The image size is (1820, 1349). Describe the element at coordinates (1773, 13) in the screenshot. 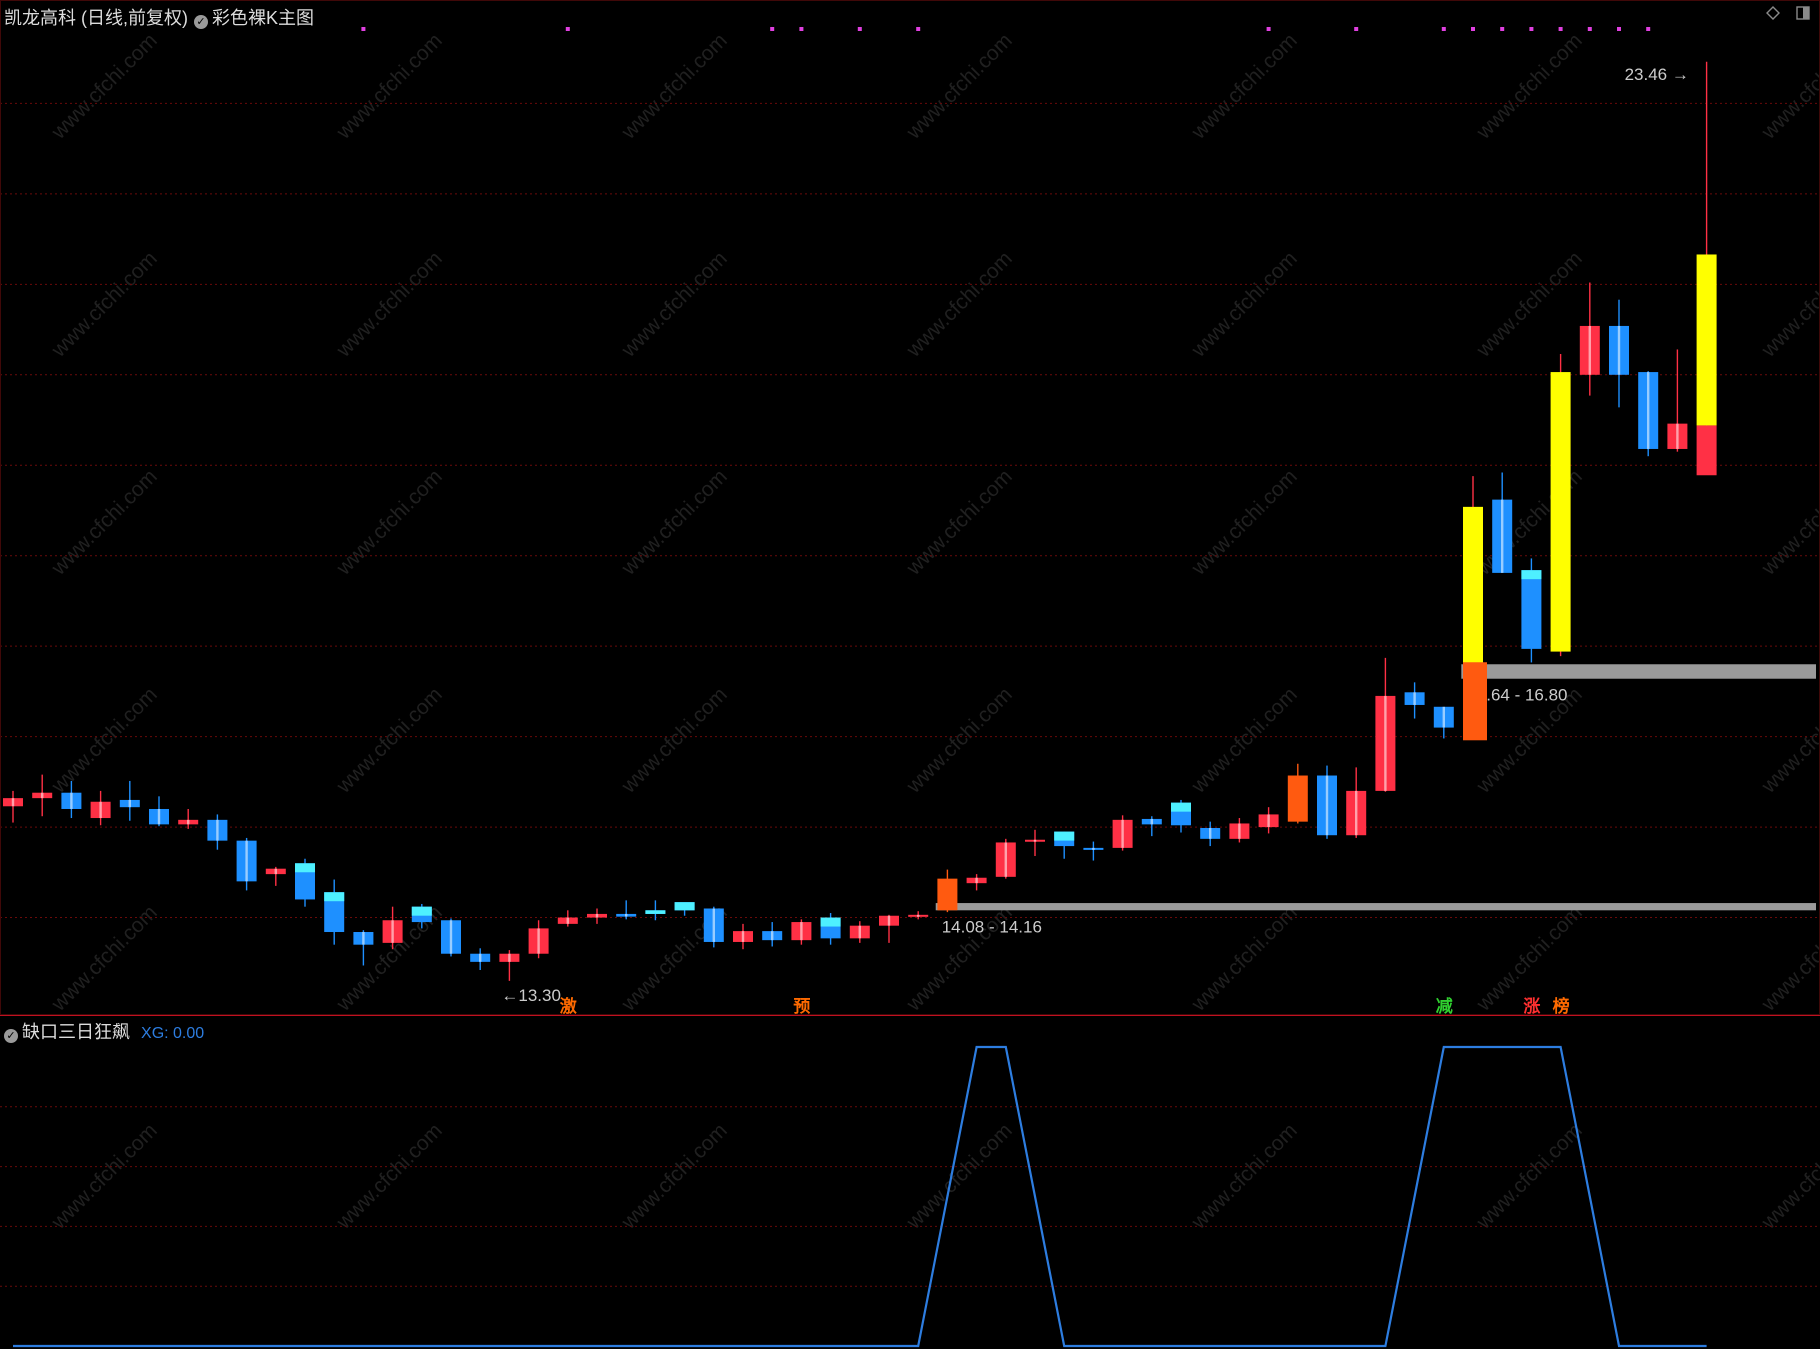

I see `diamond-icon` at that location.